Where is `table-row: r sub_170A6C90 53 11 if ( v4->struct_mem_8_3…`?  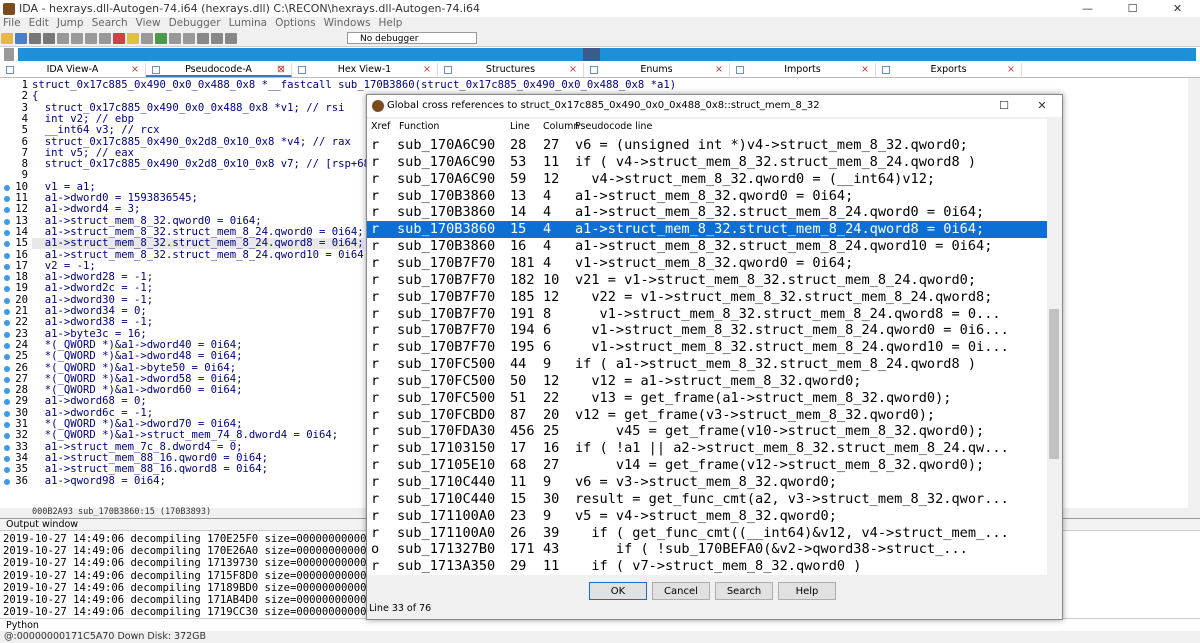
table-row: r sub_170A6C90 53 11 if ( v4->struct_mem_8_3… is located at coordinates (707, 162).